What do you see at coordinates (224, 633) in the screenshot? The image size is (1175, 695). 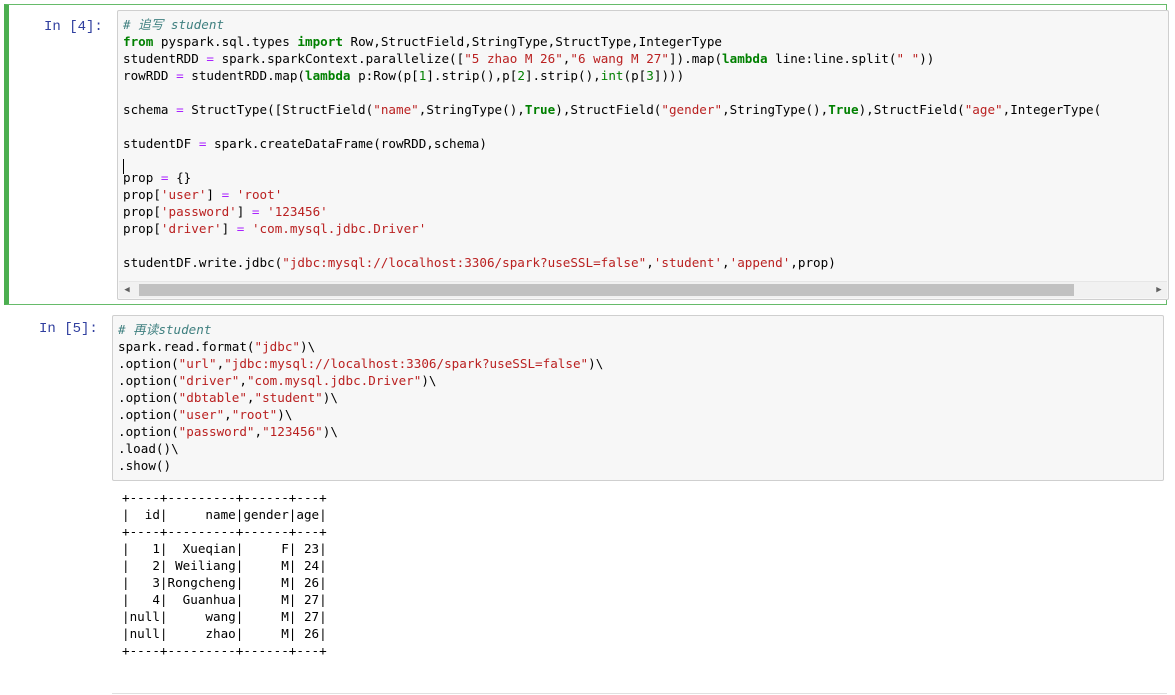 I see `table-row: |null| zhao| M| 26|` at bounding box center [224, 633].